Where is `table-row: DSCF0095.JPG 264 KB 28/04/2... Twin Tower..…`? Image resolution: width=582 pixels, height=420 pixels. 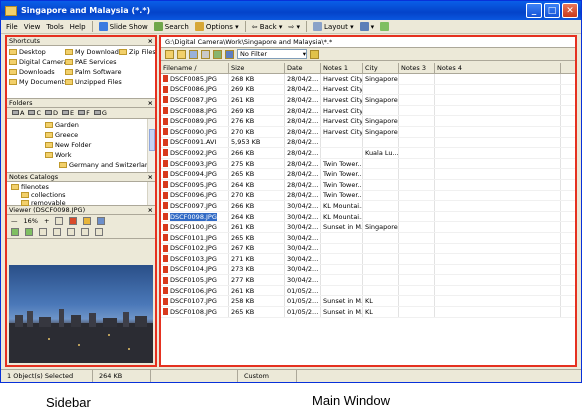 table-row: DSCF0095.JPG 264 KB 28/04/2... Twin Tower..… is located at coordinates (368, 185).